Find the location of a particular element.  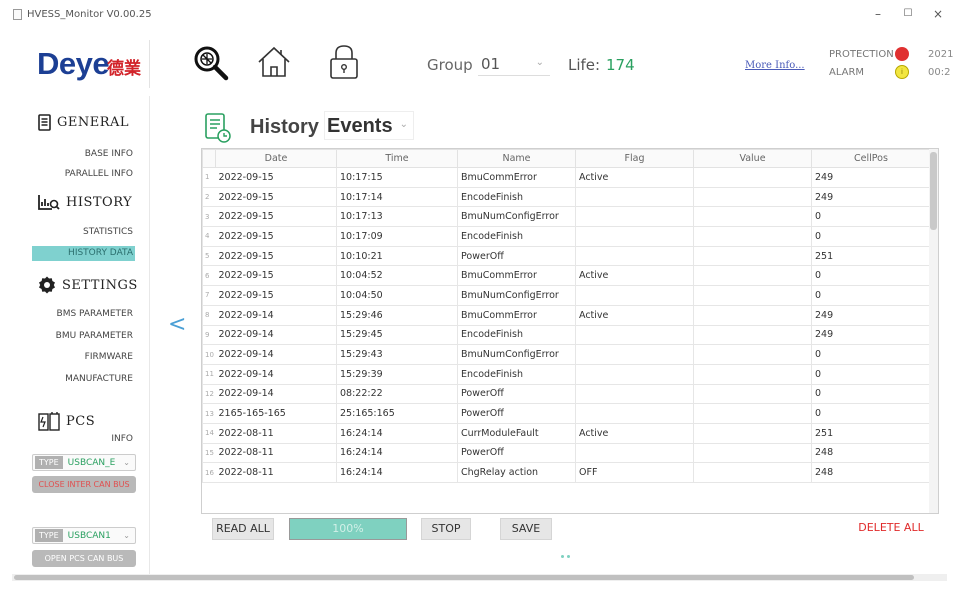

cell-flag: Active is located at coordinates (634, 177).